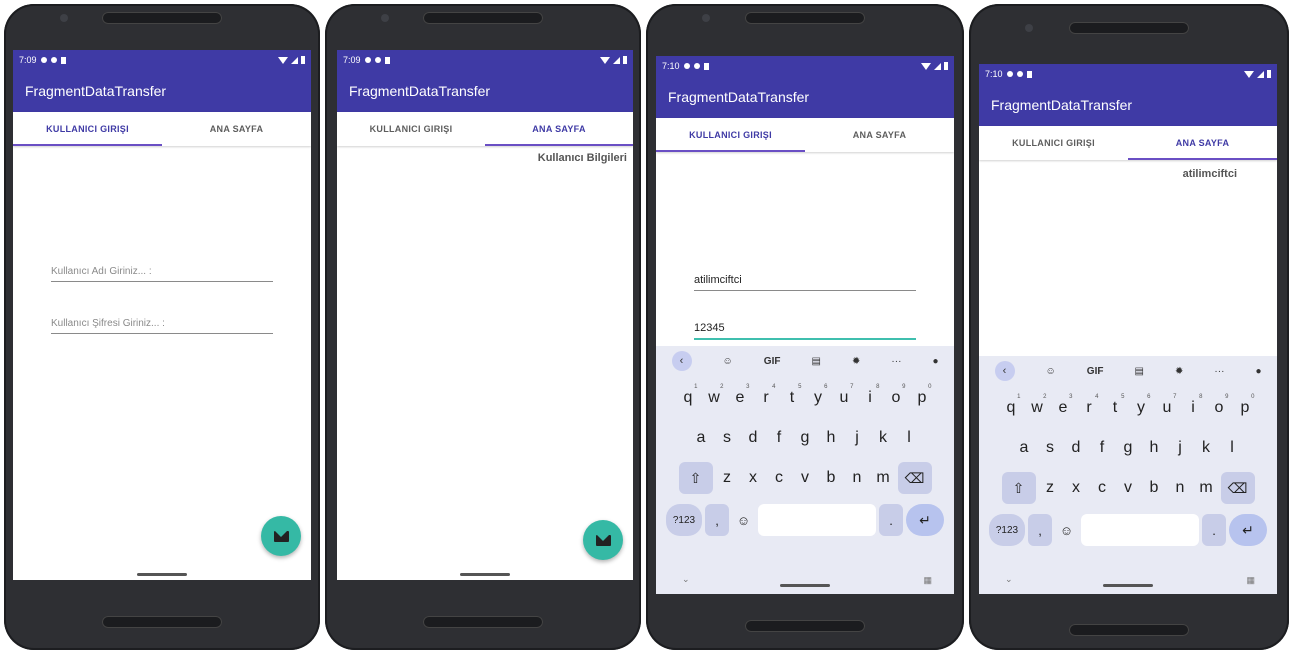  I want to click on emoji-icon: ☺, so click(743, 520).